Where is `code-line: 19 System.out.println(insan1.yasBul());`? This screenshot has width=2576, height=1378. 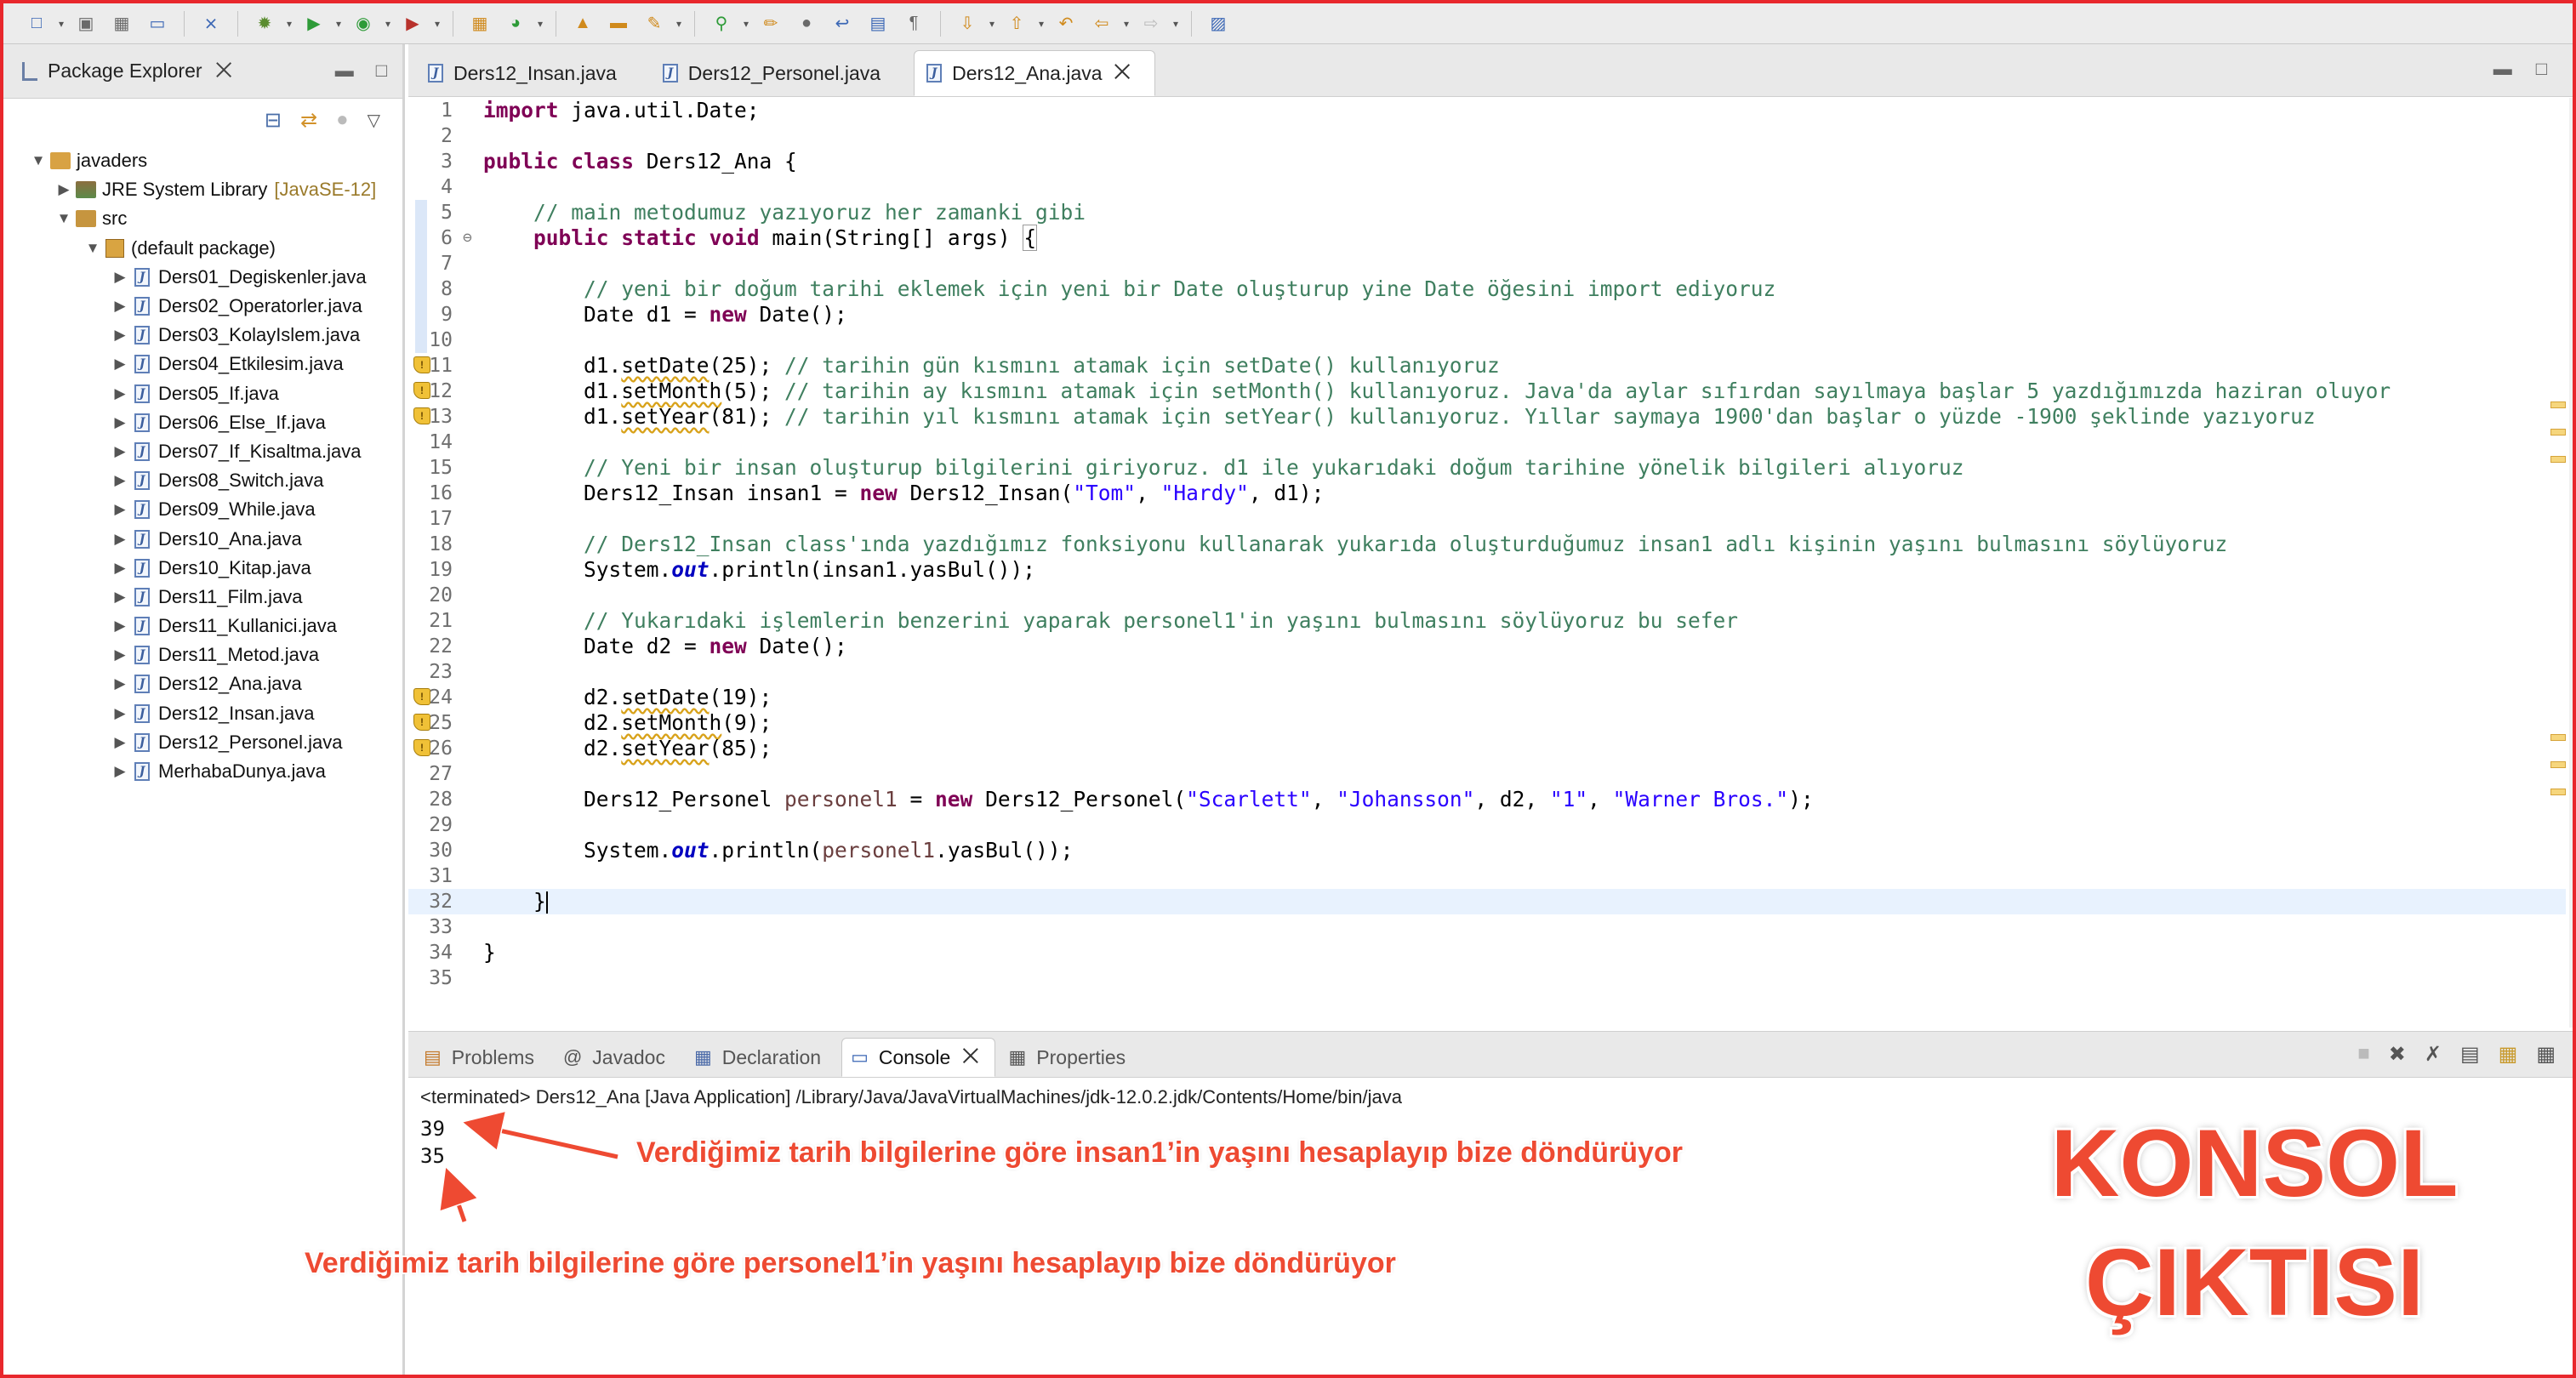
code-line: 19 System.out.println(insan1.yasBul()); is located at coordinates (1487, 570).